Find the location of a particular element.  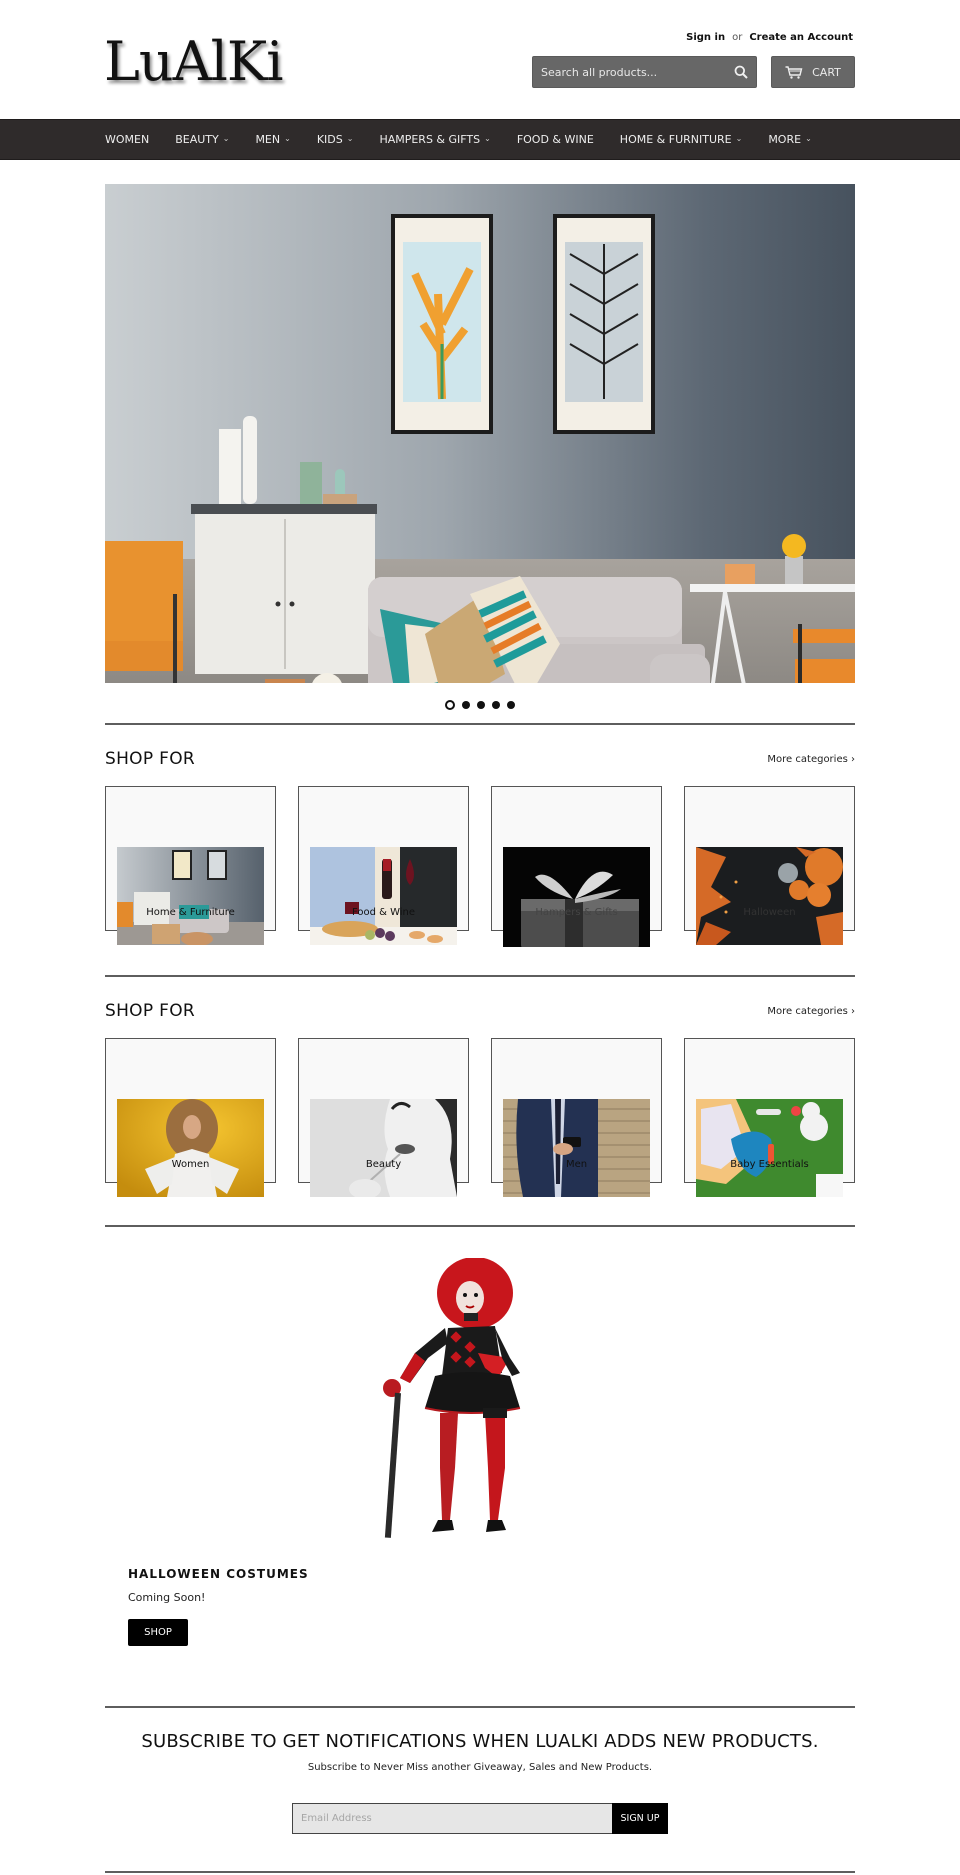

nav-item-beauty: BEAUTY ⌄ is located at coordinates (202, 139).